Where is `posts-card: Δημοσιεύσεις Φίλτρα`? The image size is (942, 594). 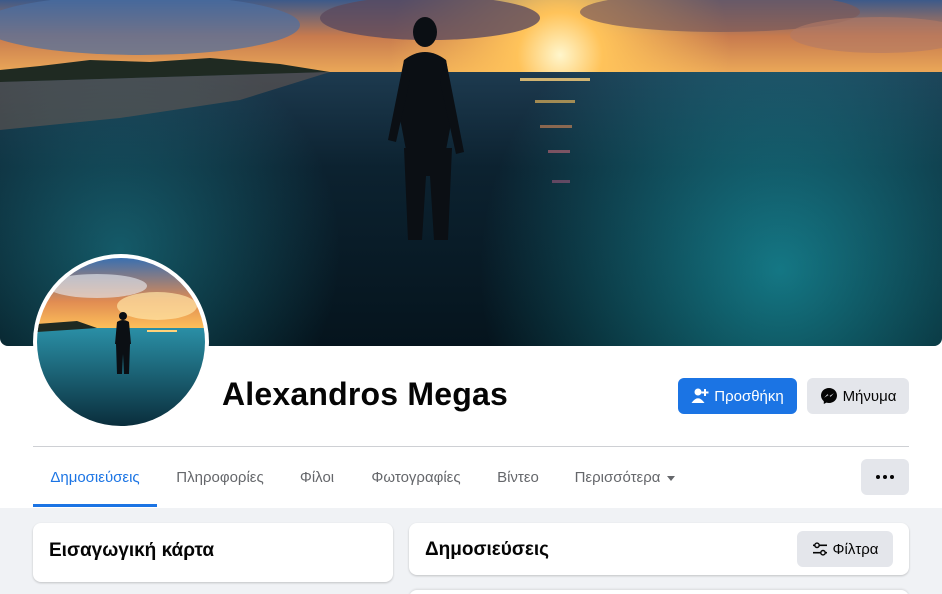
posts-card: Δημοσιεύσεις Φίλτρα is located at coordinates (659, 549).